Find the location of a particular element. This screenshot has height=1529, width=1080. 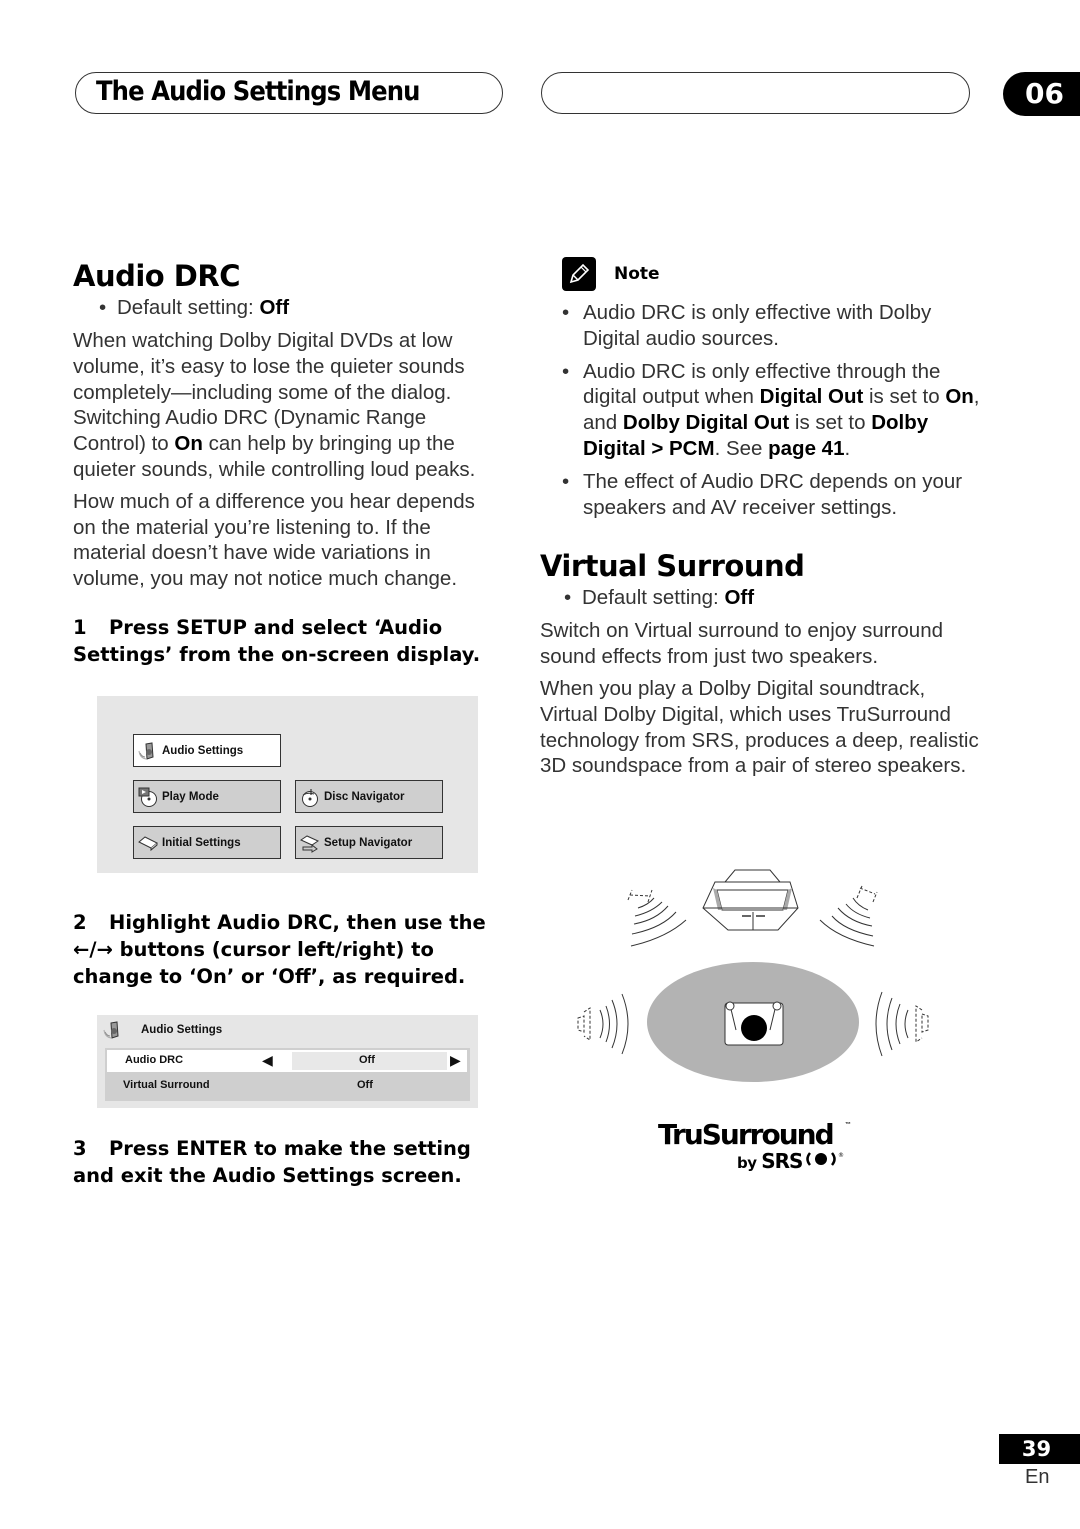

menu-item-initial-settings: Initial Settings is located at coordinates (207, 842).